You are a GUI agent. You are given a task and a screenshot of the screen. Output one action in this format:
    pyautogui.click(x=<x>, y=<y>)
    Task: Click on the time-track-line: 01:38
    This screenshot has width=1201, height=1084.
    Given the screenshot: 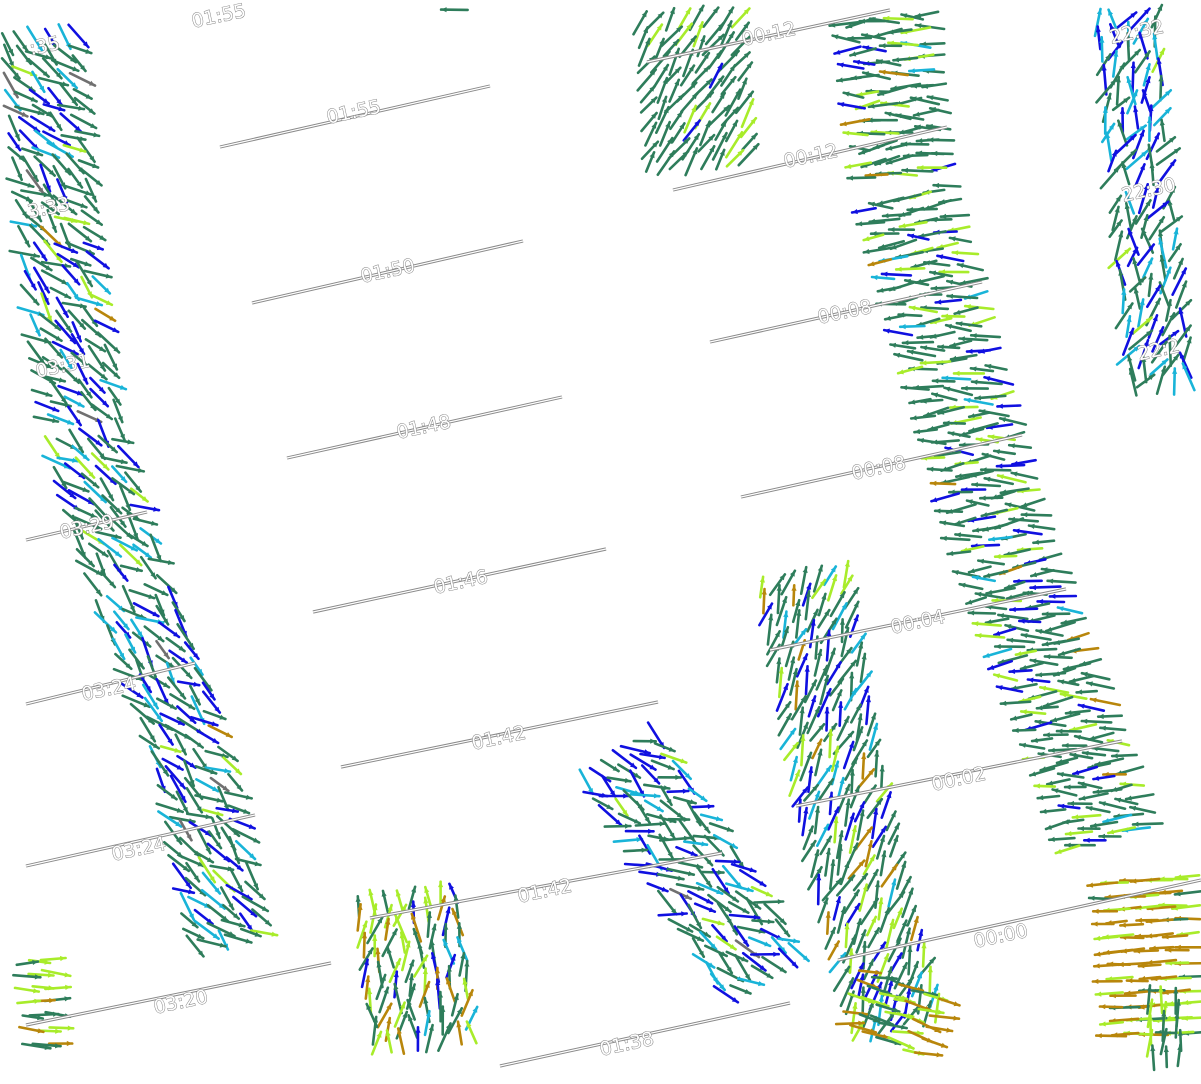 What is the action you would take?
    pyautogui.click(x=645, y=1034)
    